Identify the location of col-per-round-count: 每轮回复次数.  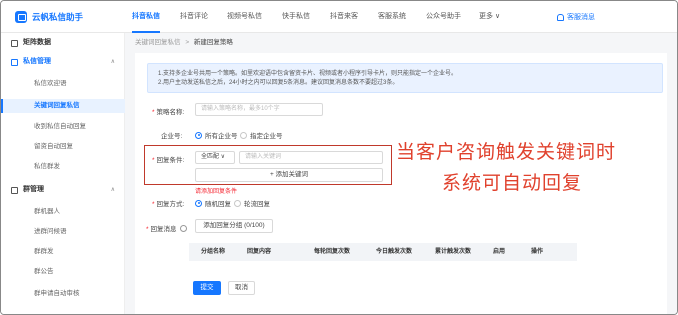
(332, 252).